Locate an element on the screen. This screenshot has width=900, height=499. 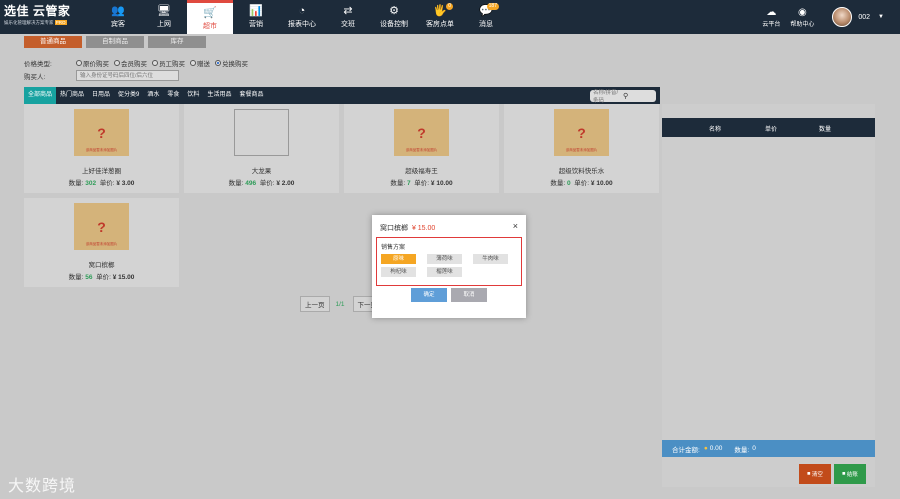
cart-table-header: 名称 单价 数量 is located at coordinates (768, 127).